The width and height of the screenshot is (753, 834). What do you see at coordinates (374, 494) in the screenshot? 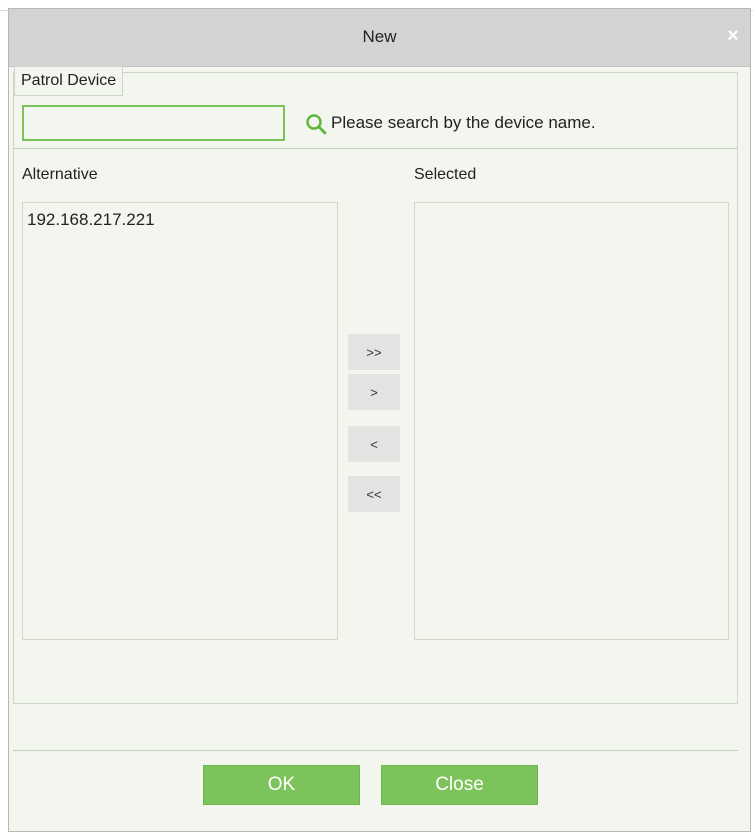
I see `move-all-left-button: <<` at bounding box center [374, 494].